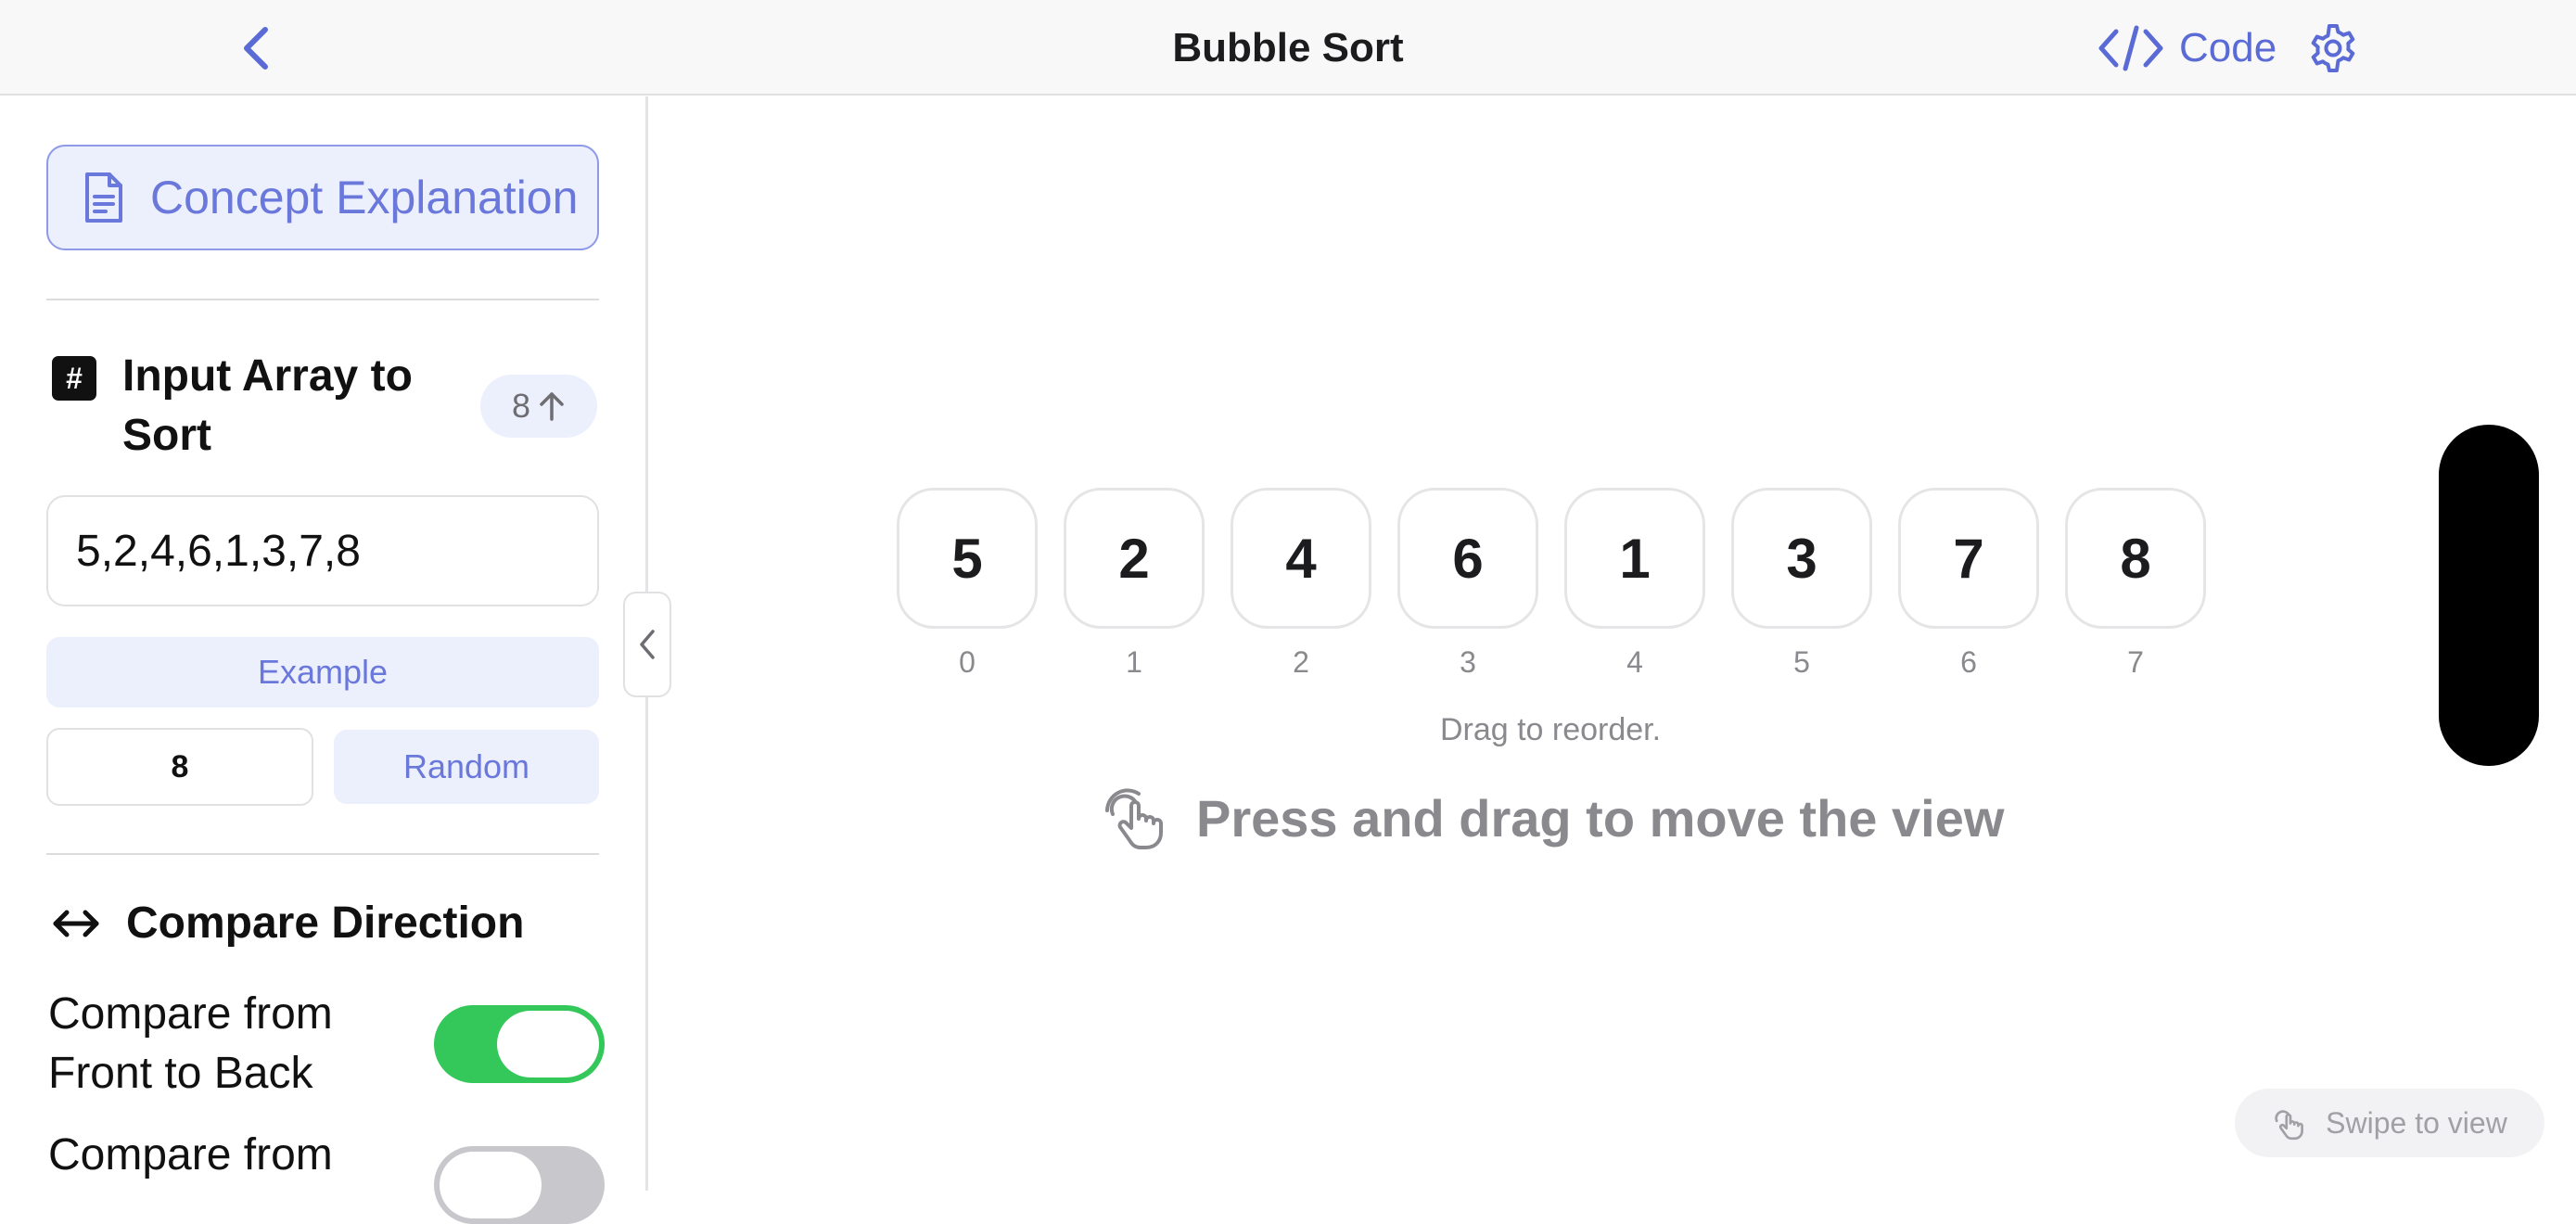  Describe the element at coordinates (1600, 818) in the screenshot. I see `move-view-hint-text: Press and drag to move the view` at that location.